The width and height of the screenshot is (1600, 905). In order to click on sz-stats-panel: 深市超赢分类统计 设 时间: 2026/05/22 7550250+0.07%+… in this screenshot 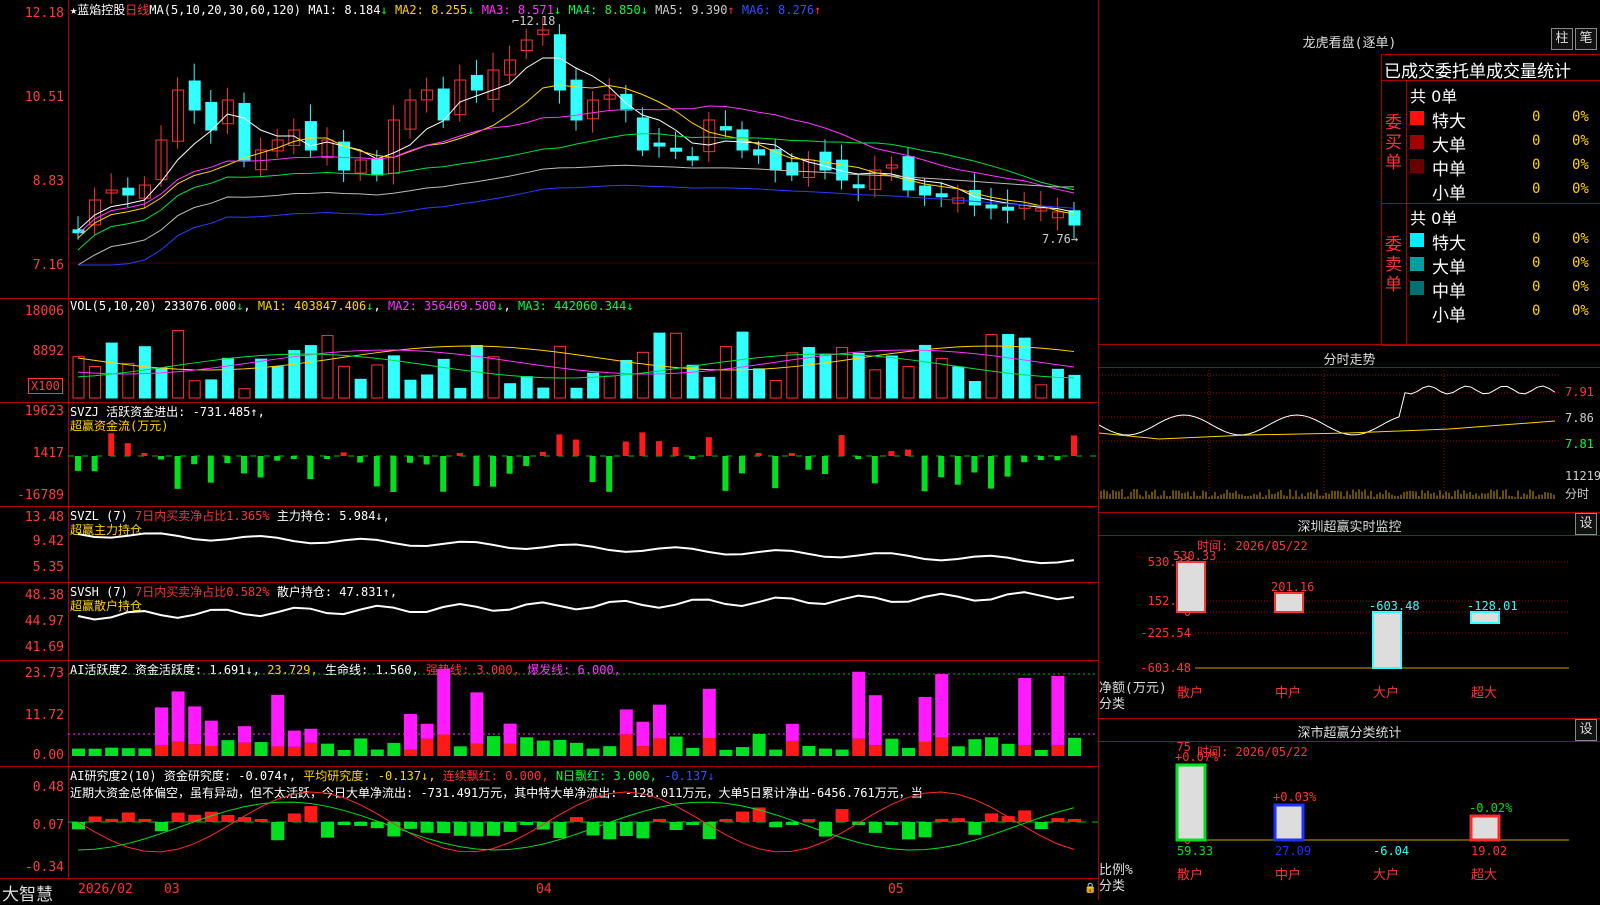, I will do `click(1349, 809)`.